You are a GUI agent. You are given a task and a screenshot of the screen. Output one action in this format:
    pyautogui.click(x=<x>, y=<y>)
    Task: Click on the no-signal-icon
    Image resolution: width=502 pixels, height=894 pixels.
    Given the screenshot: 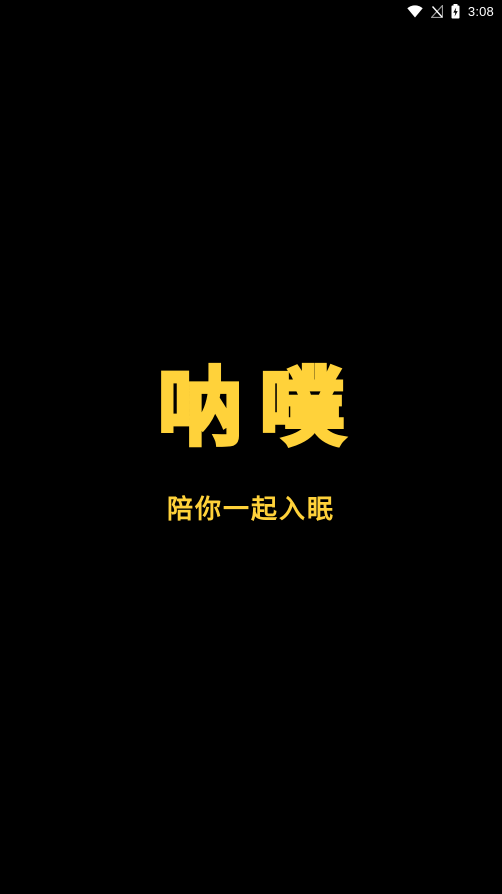 What is the action you would take?
    pyautogui.click(x=436, y=11)
    